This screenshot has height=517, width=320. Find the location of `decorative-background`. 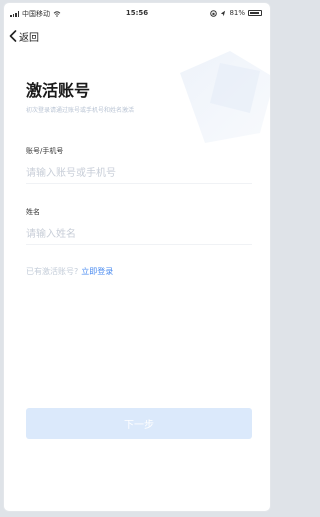

decorative-background is located at coordinates (225, 97).